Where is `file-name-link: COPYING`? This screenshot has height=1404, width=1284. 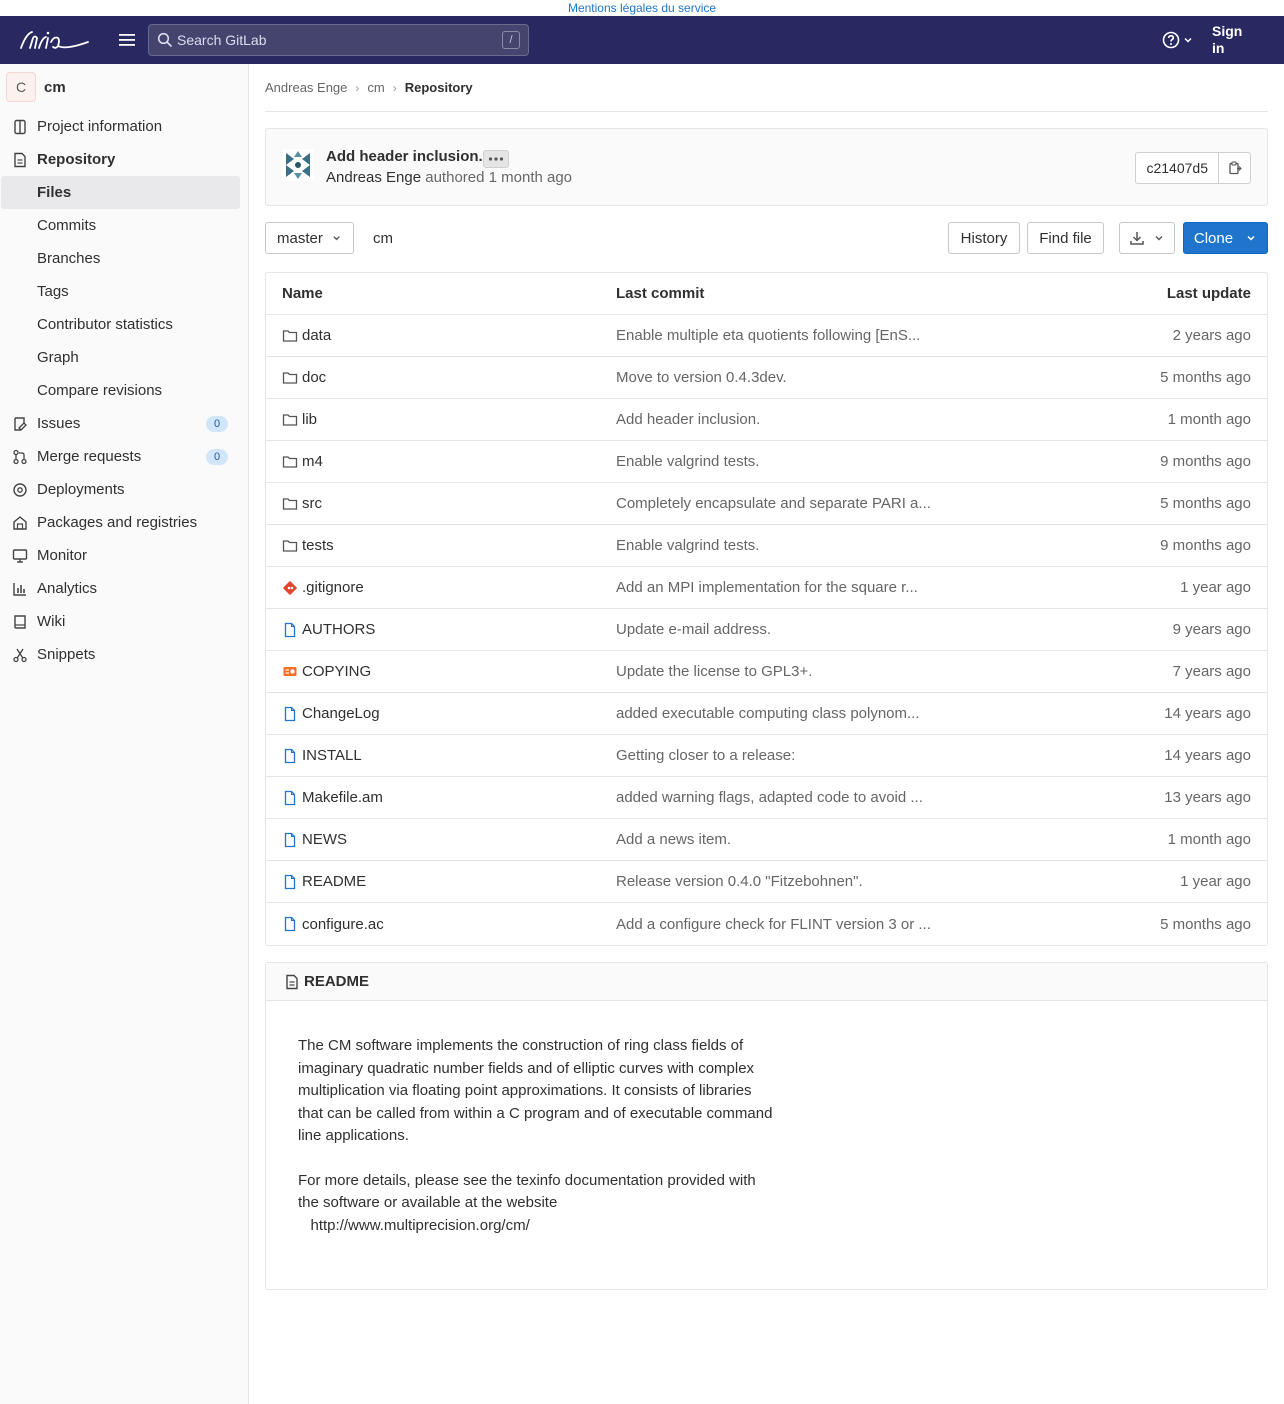 file-name-link: COPYING is located at coordinates (326, 671).